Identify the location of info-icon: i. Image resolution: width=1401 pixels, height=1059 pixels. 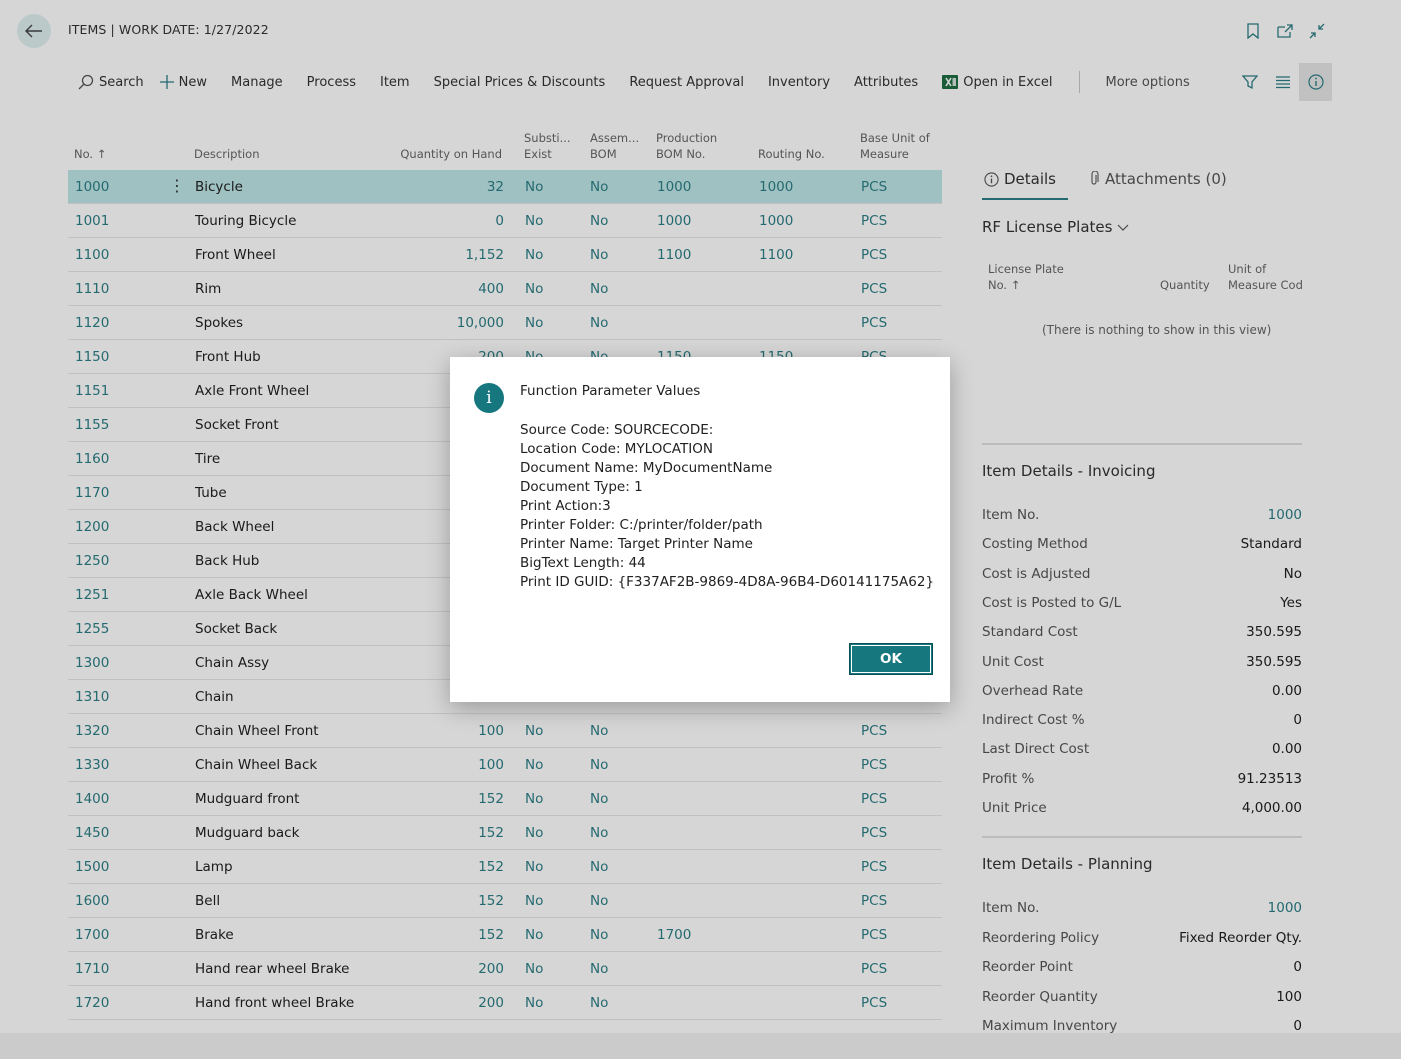
(489, 398).